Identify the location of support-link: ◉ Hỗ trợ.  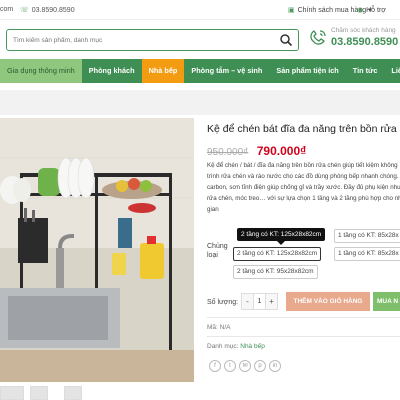
(371, 10).